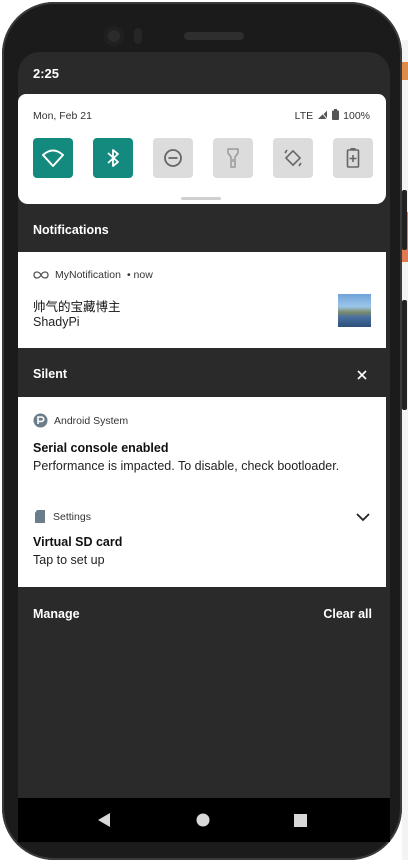  I want to click on silent-app-name-settings: Settings, so click(72, 516).